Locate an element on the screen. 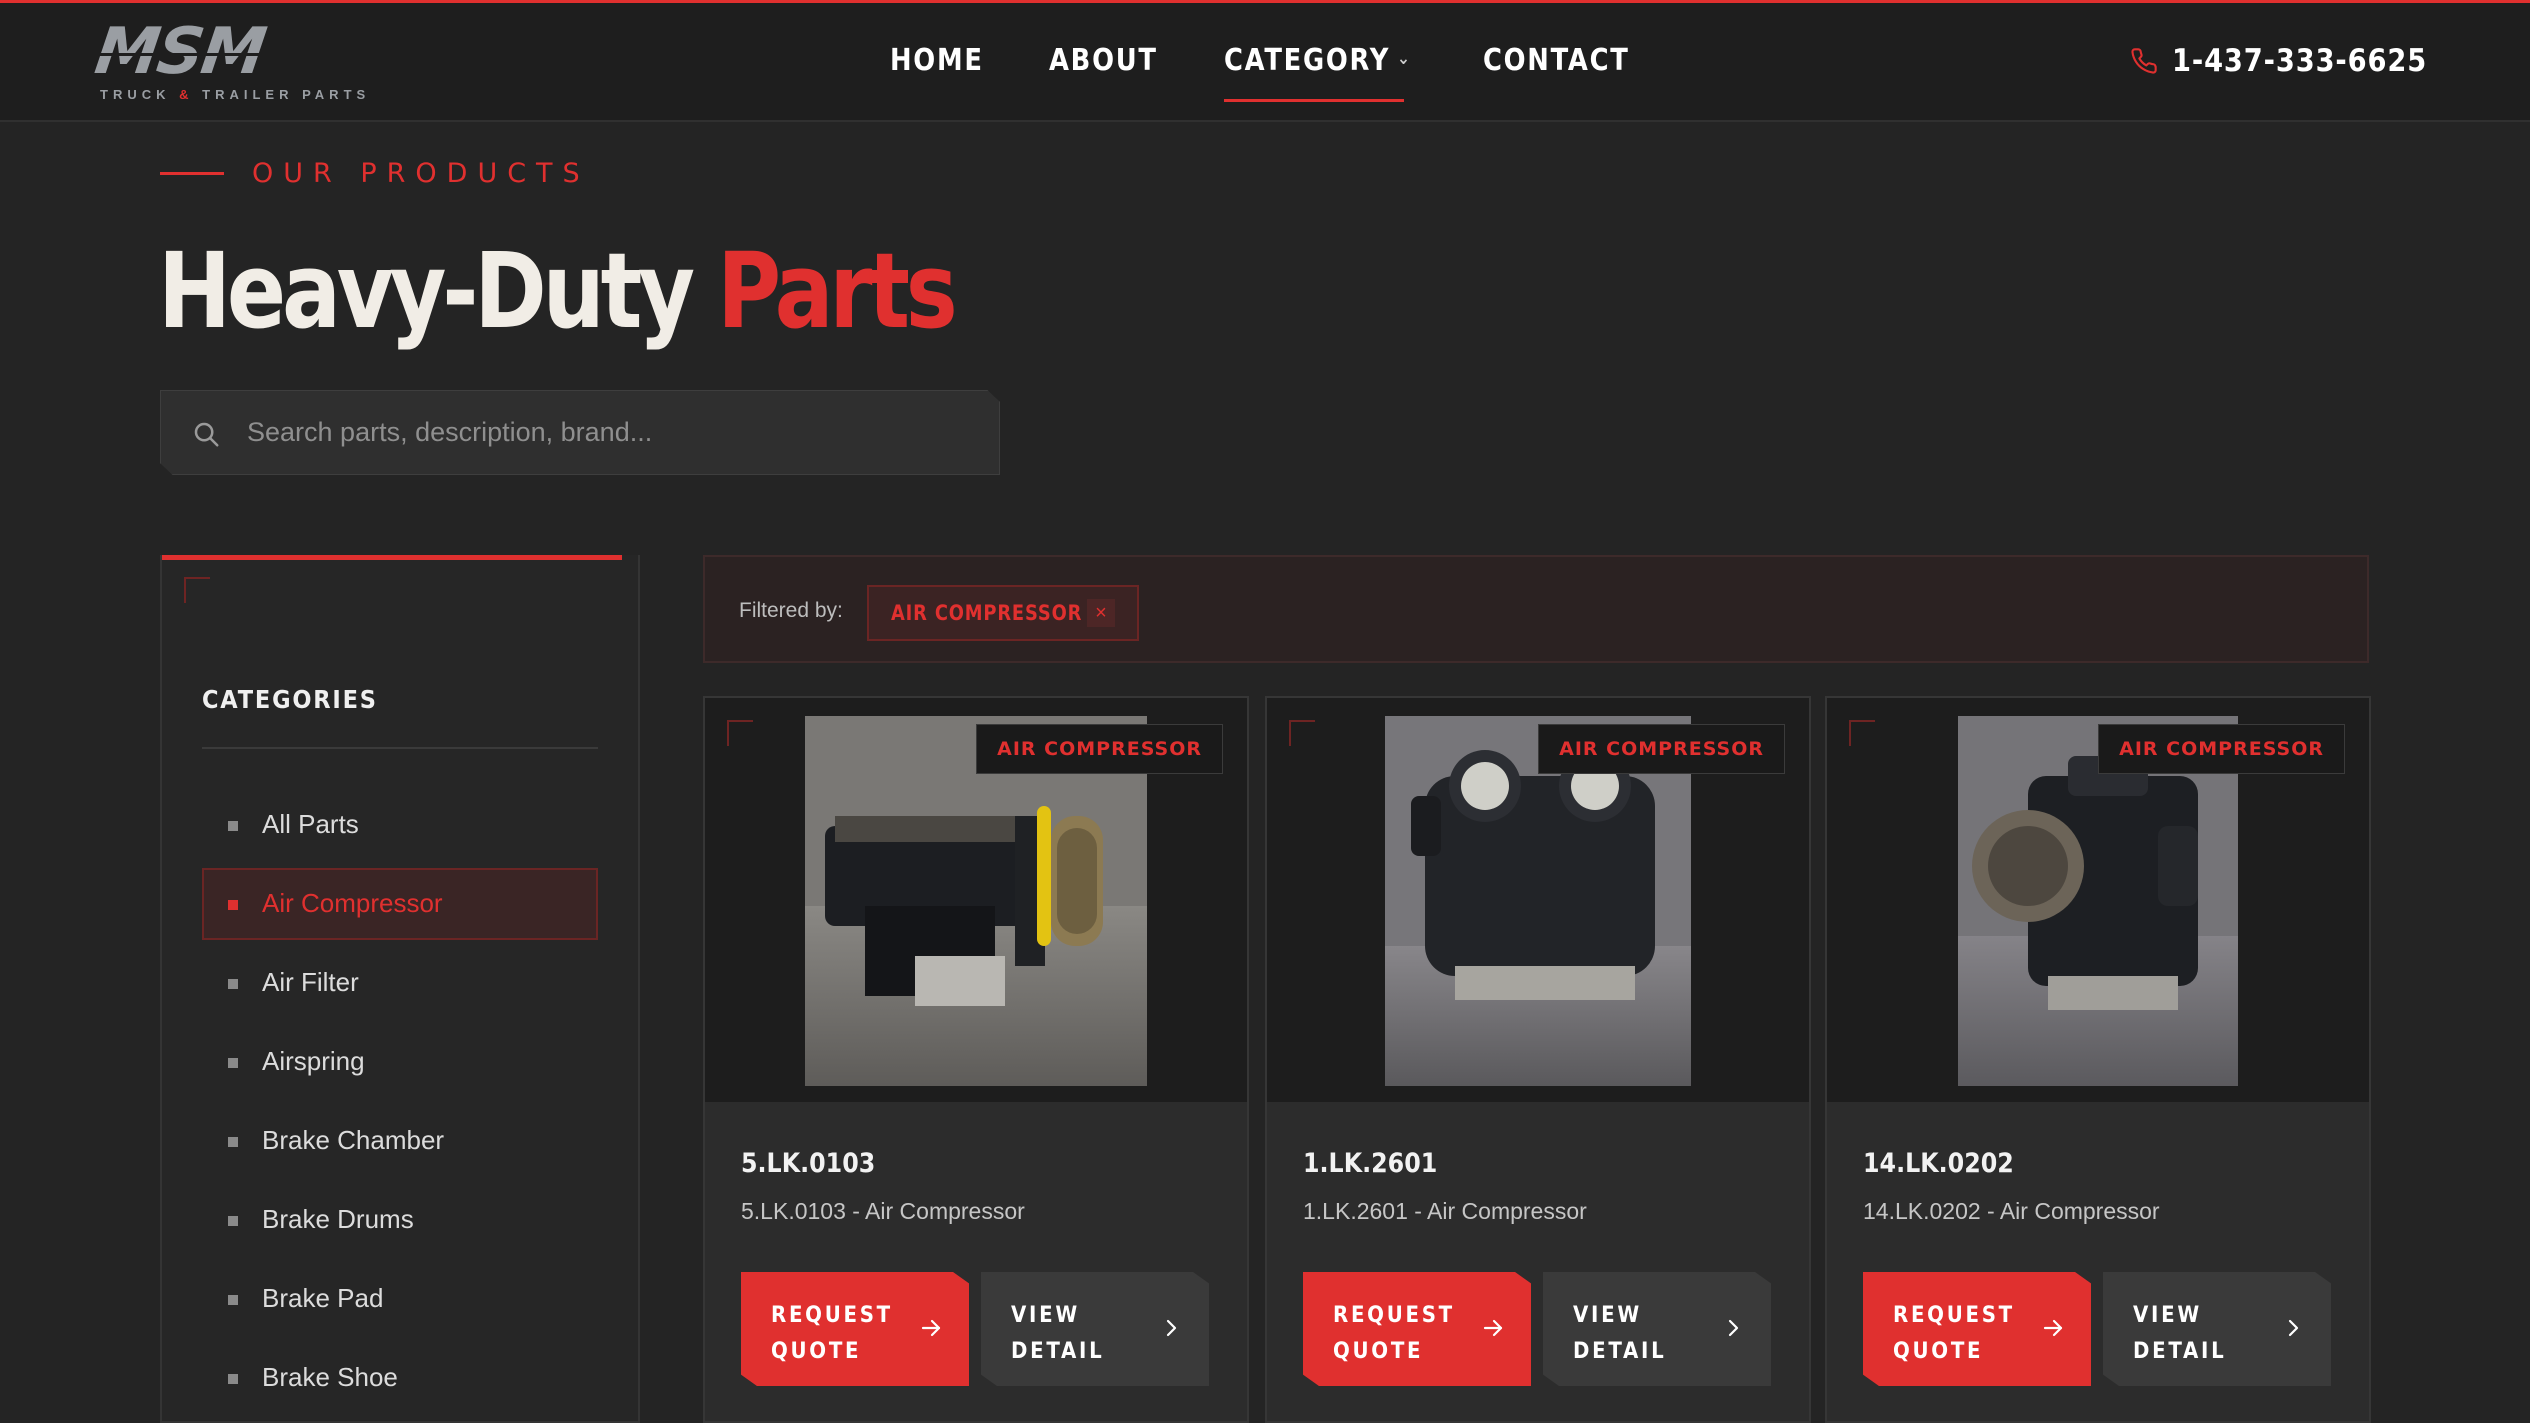 The image size is (2530, 1423). phone-icon is located at coordinates (2144, 61).